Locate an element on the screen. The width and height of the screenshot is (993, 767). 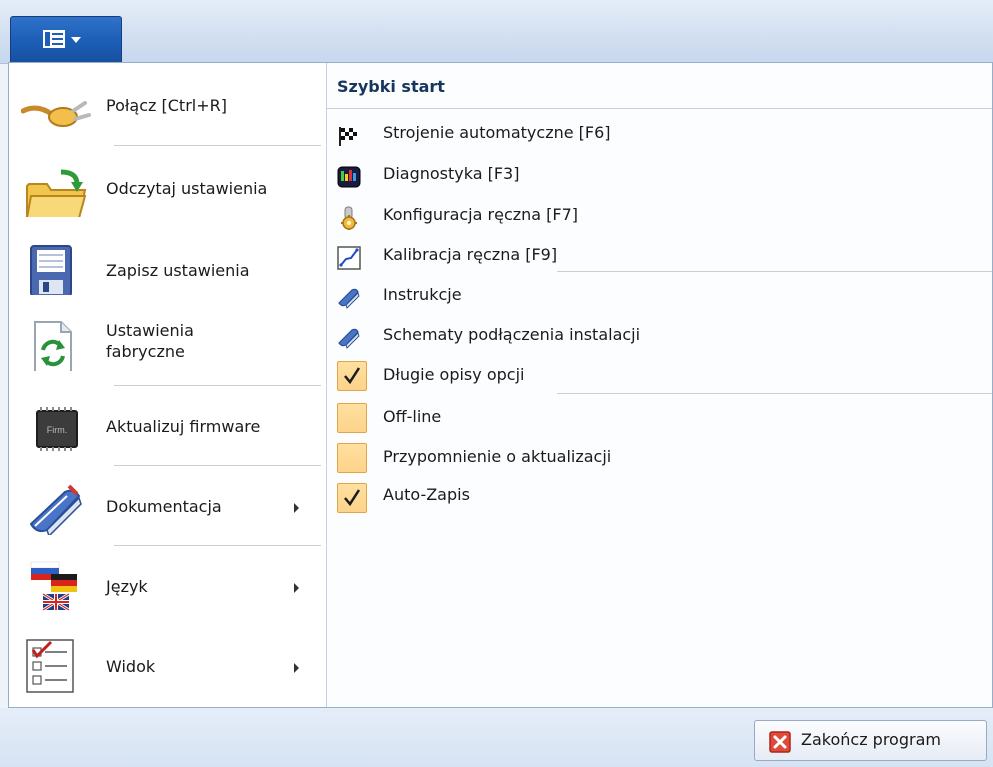
quick-start-header: Szybki start is located at coordinates (659, 85).